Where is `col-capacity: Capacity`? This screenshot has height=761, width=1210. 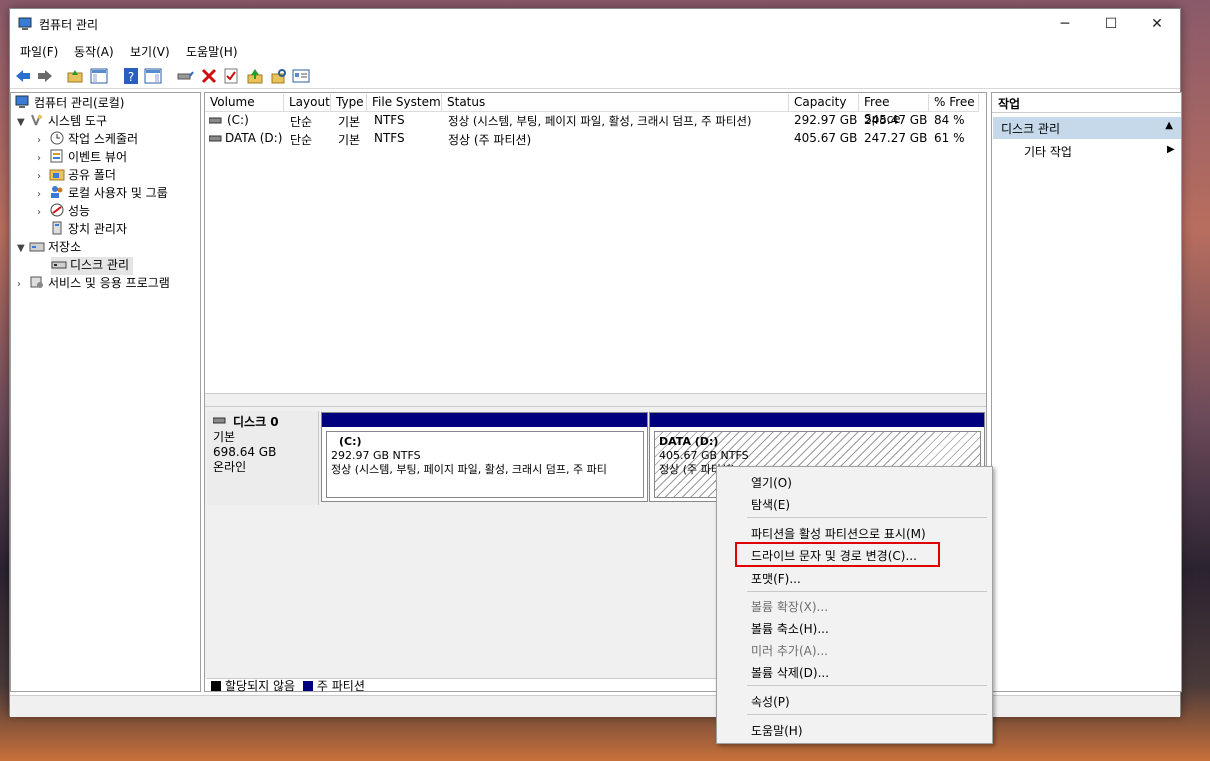 col-capacity: Capacity is located at coordinates (824, 103).